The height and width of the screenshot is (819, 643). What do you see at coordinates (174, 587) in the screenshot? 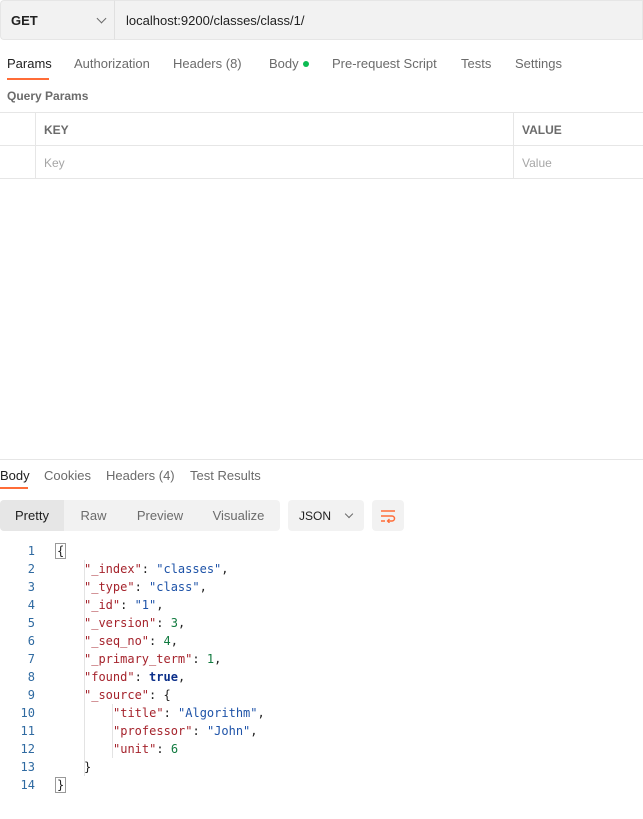
I see `json-value: "class"` at bounding box center [174, 587].